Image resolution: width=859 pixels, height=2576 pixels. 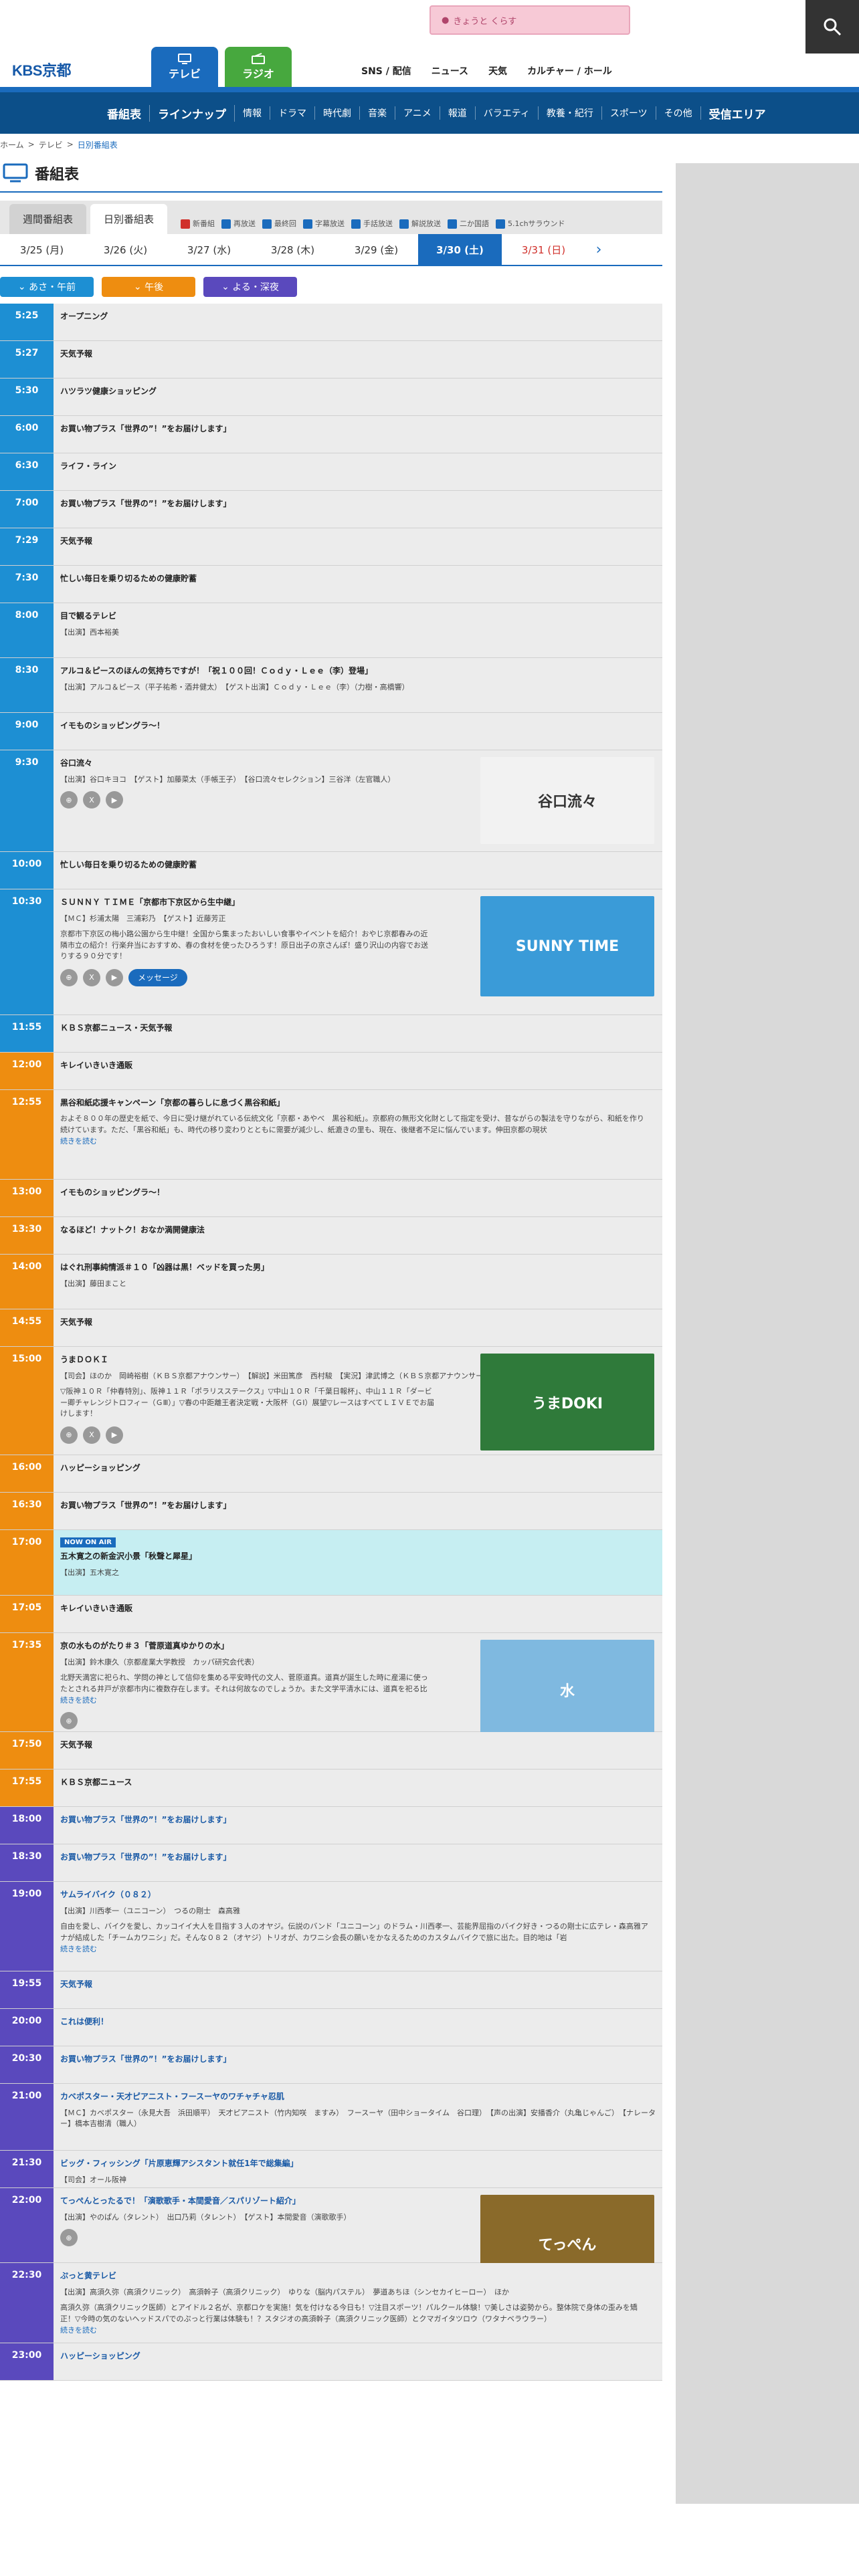 What do you see at coordinates (567, 946) in the screenshot?
I see `program-thumbnail: SUNNY TIME` at bounding box center [567, 946].